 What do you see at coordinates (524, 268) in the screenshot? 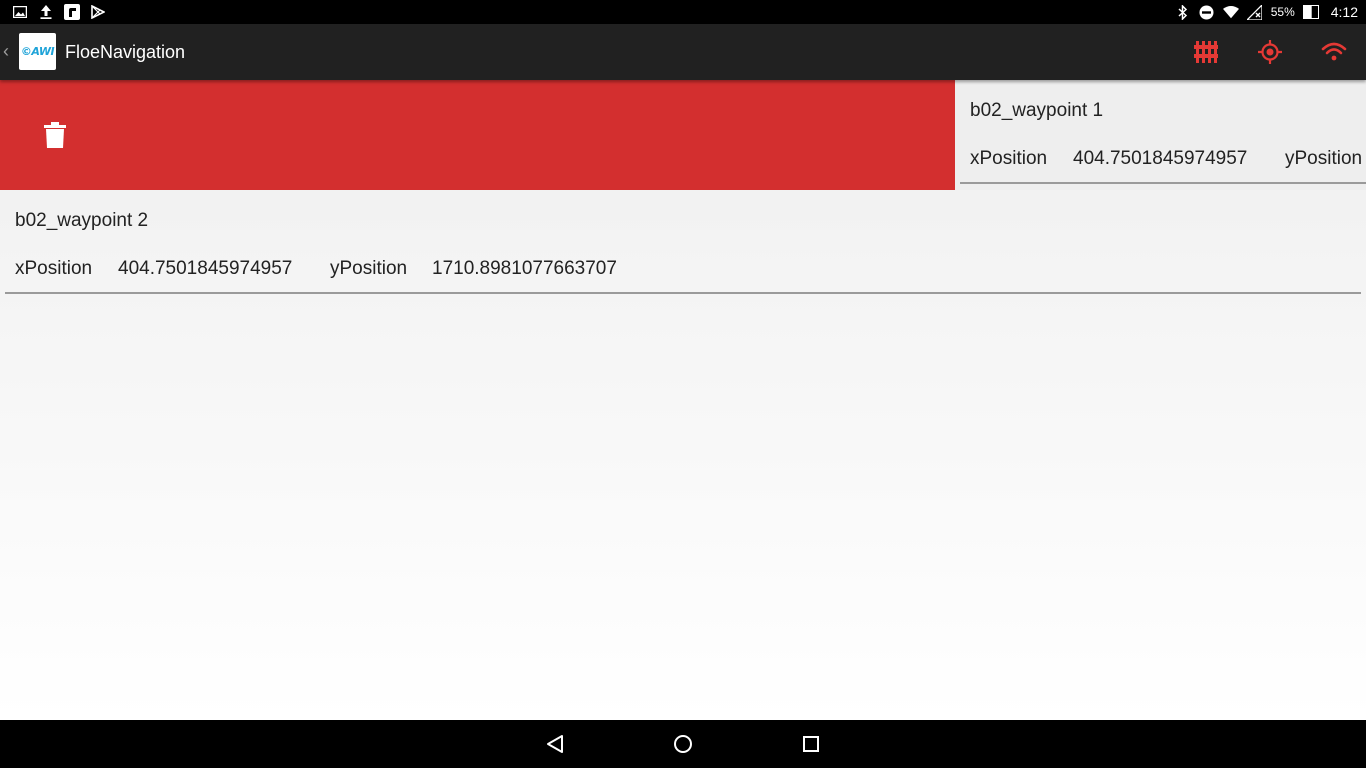
I see `y-position-value: 1710.8981077663707` at bounding box center [524, 268].